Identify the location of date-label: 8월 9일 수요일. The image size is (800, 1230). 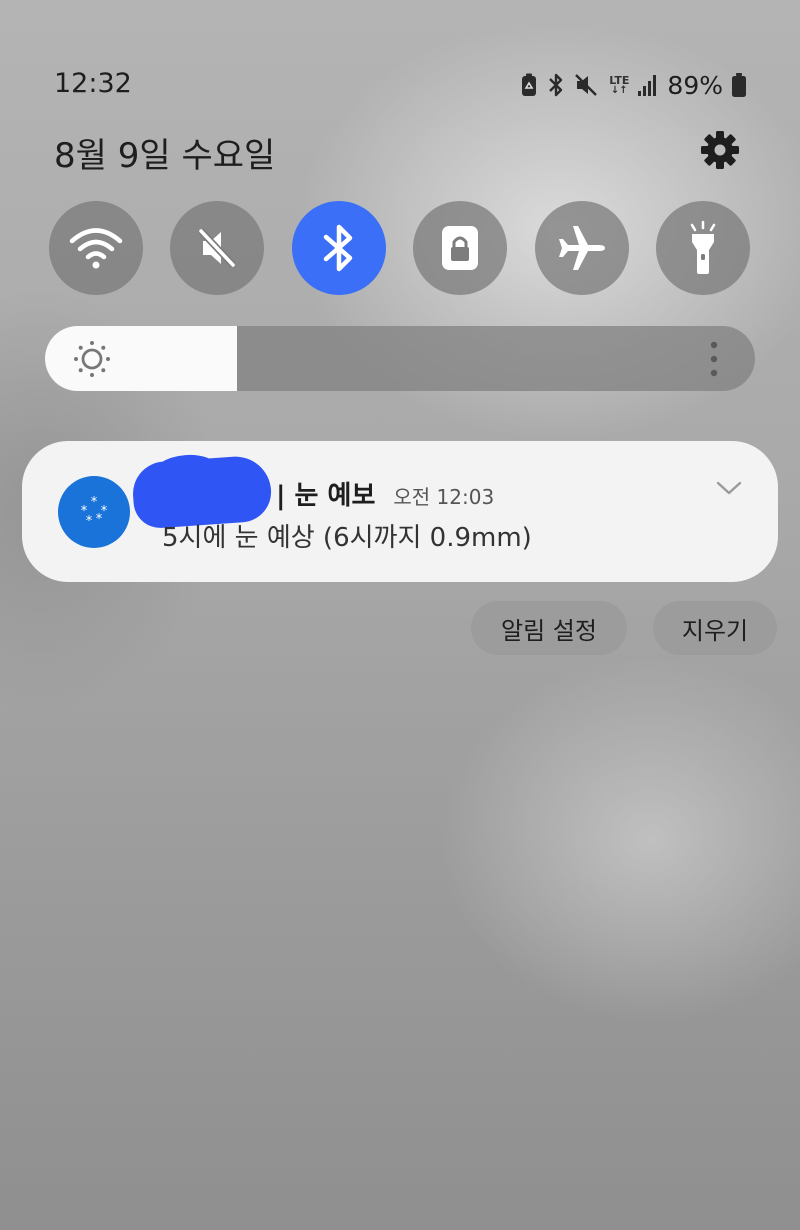
(165, 156).